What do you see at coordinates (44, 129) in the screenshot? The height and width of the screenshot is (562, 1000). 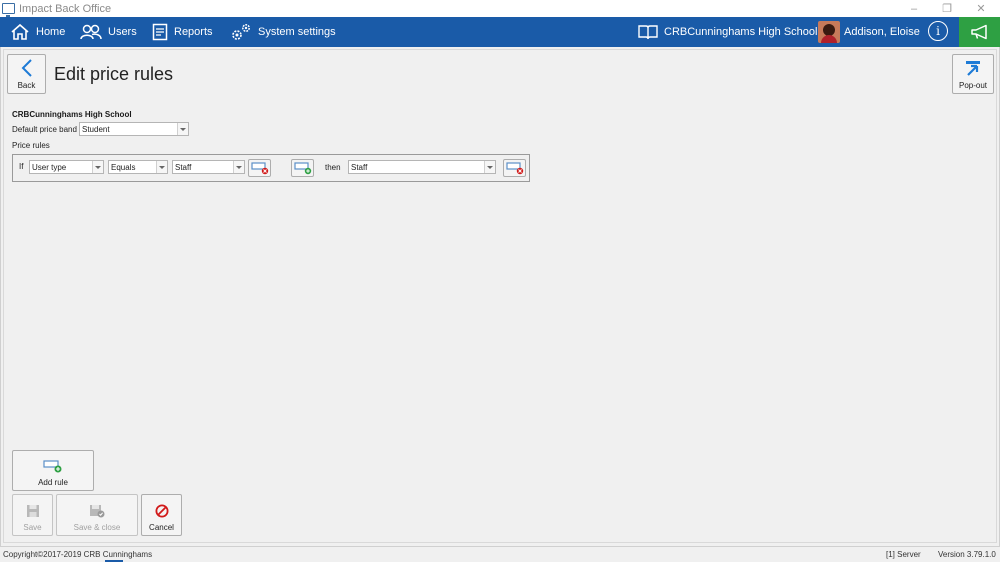 I see `default-price-band-label: Default price band` at bounding box center [44, 129].